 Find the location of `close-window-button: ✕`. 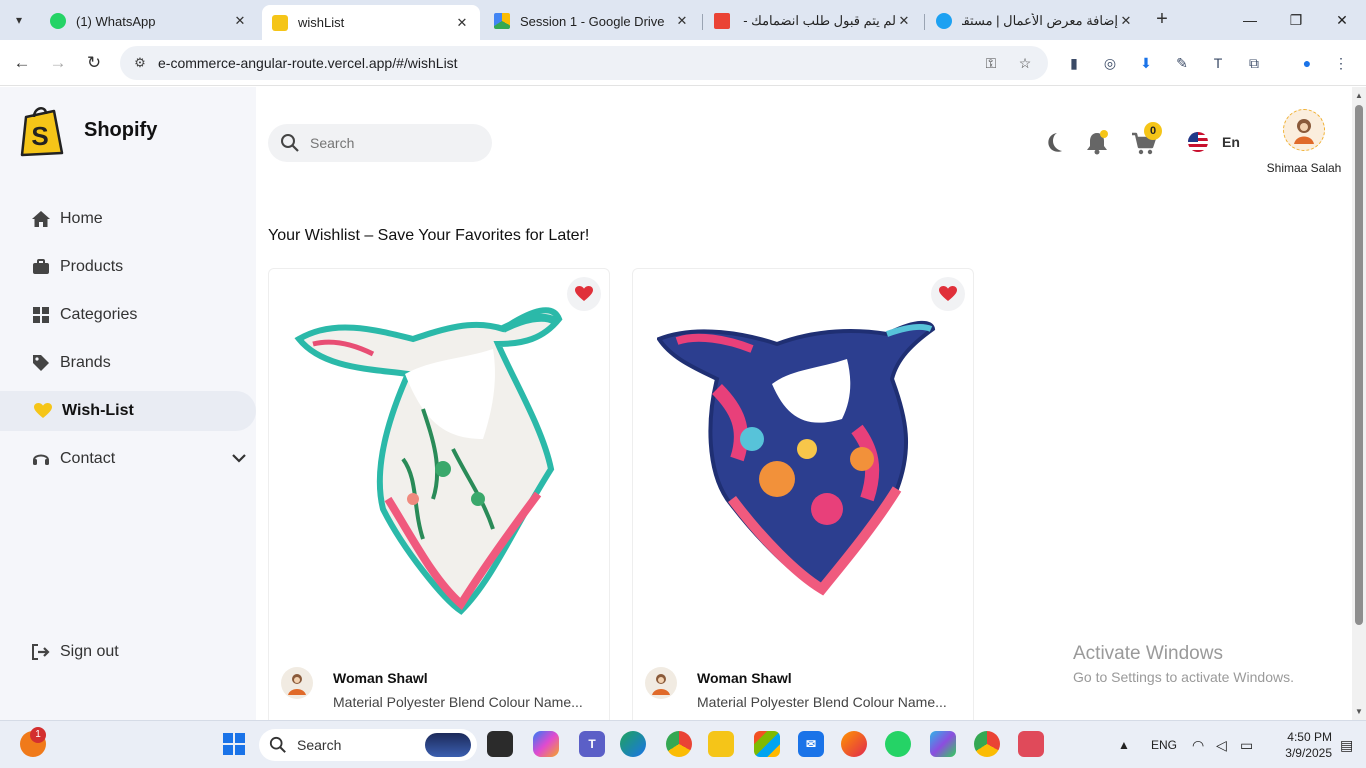

close-window-button: ✕ is located at coordinates (1342, 20).